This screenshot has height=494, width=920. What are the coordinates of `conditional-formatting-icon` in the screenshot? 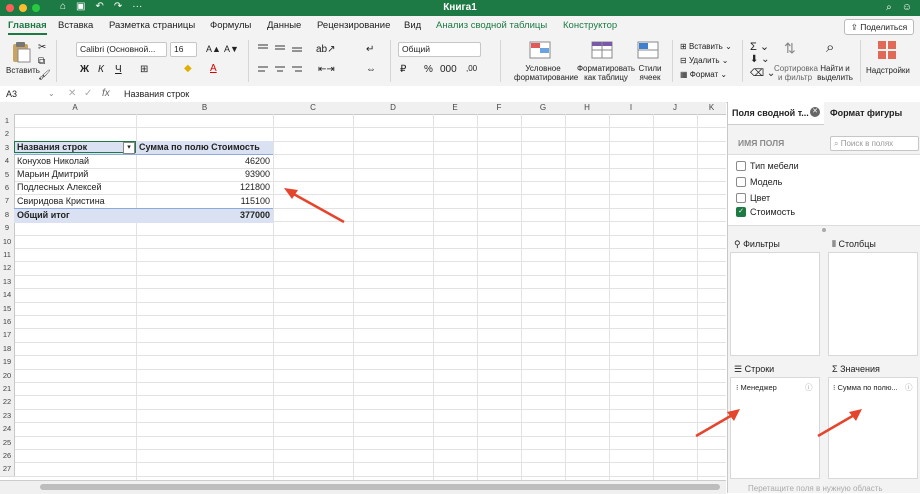 It's located at (541, 51).